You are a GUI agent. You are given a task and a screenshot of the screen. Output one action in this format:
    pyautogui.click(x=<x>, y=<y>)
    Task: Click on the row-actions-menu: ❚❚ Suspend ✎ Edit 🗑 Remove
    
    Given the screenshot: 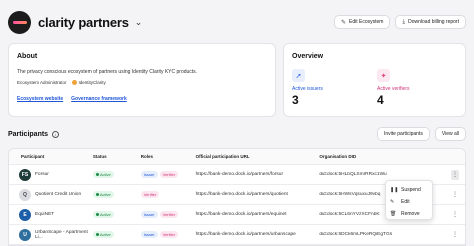 What is the action you would take?
    pyautogui.click(x=409, y=200)
    